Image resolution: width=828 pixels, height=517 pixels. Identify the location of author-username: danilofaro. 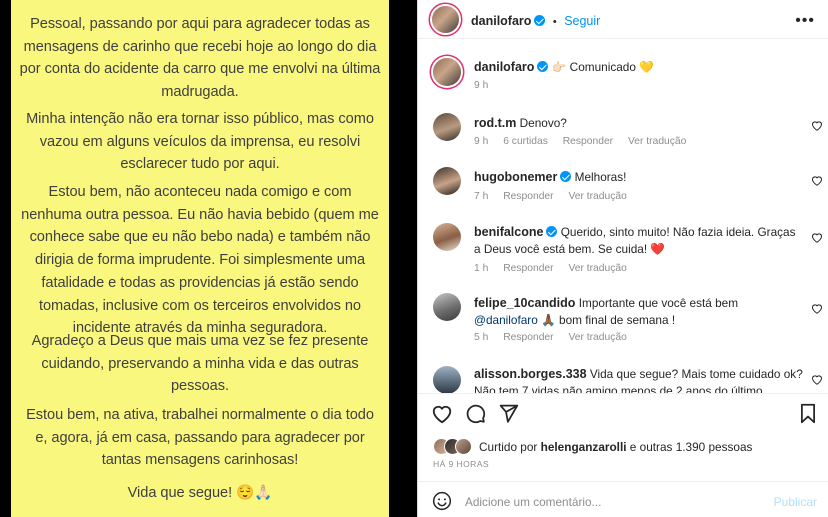
(501, 21).